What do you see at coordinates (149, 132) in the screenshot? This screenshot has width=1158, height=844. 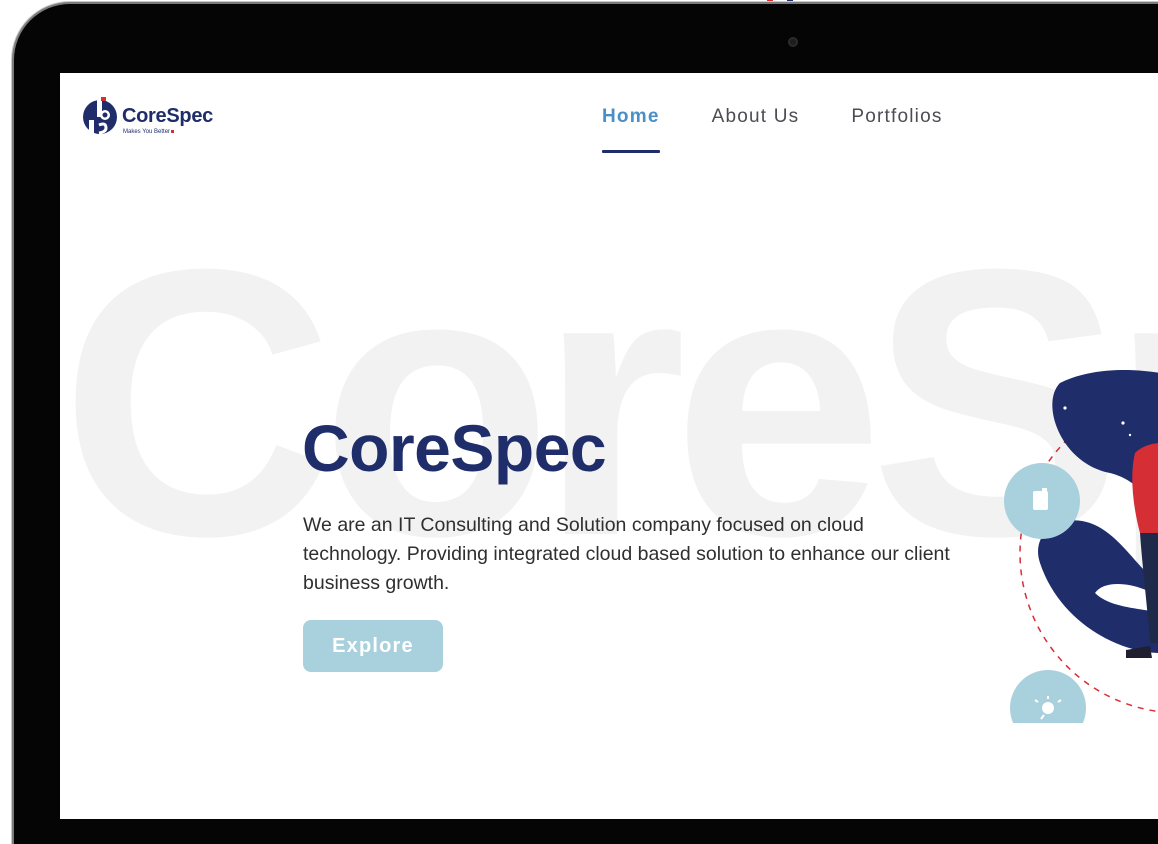 I see `logo-tagline: Makes You Better` at bounding box center [149, 132].